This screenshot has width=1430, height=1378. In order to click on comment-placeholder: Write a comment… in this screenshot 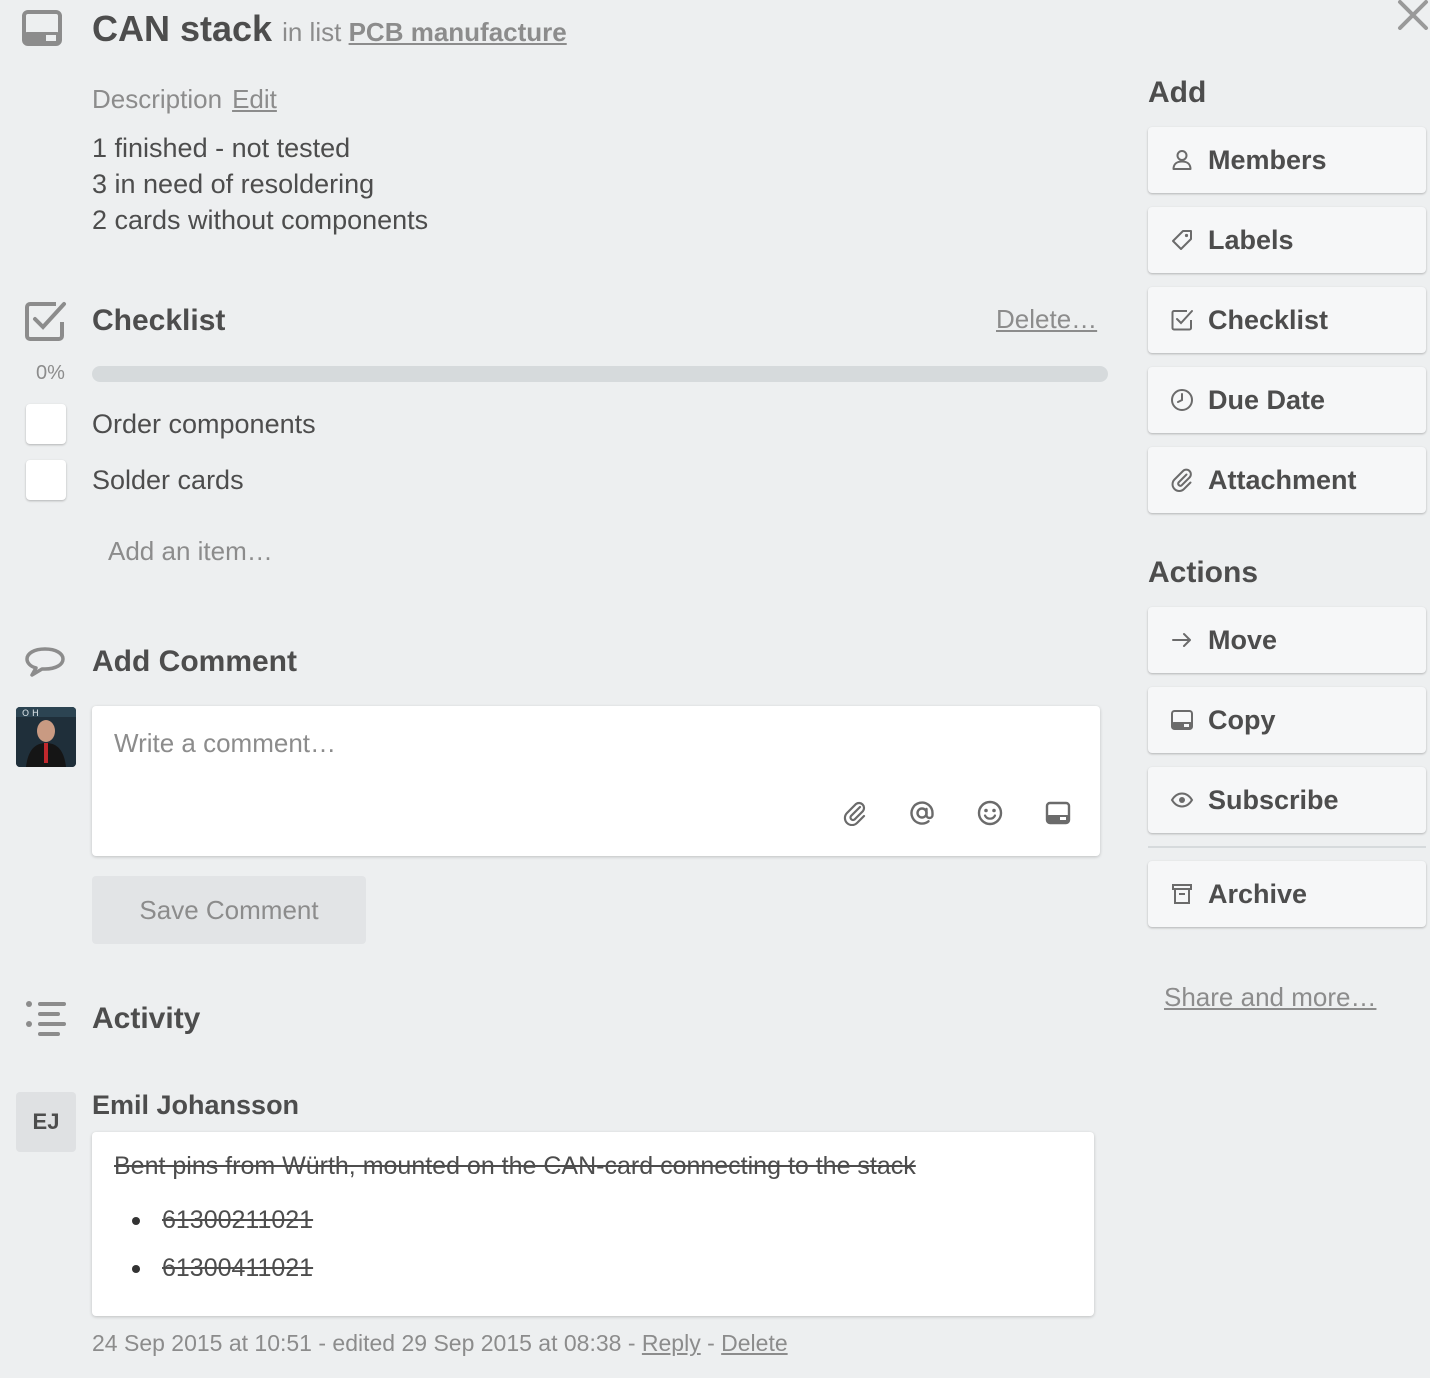, I will do `click(225, 743)`.